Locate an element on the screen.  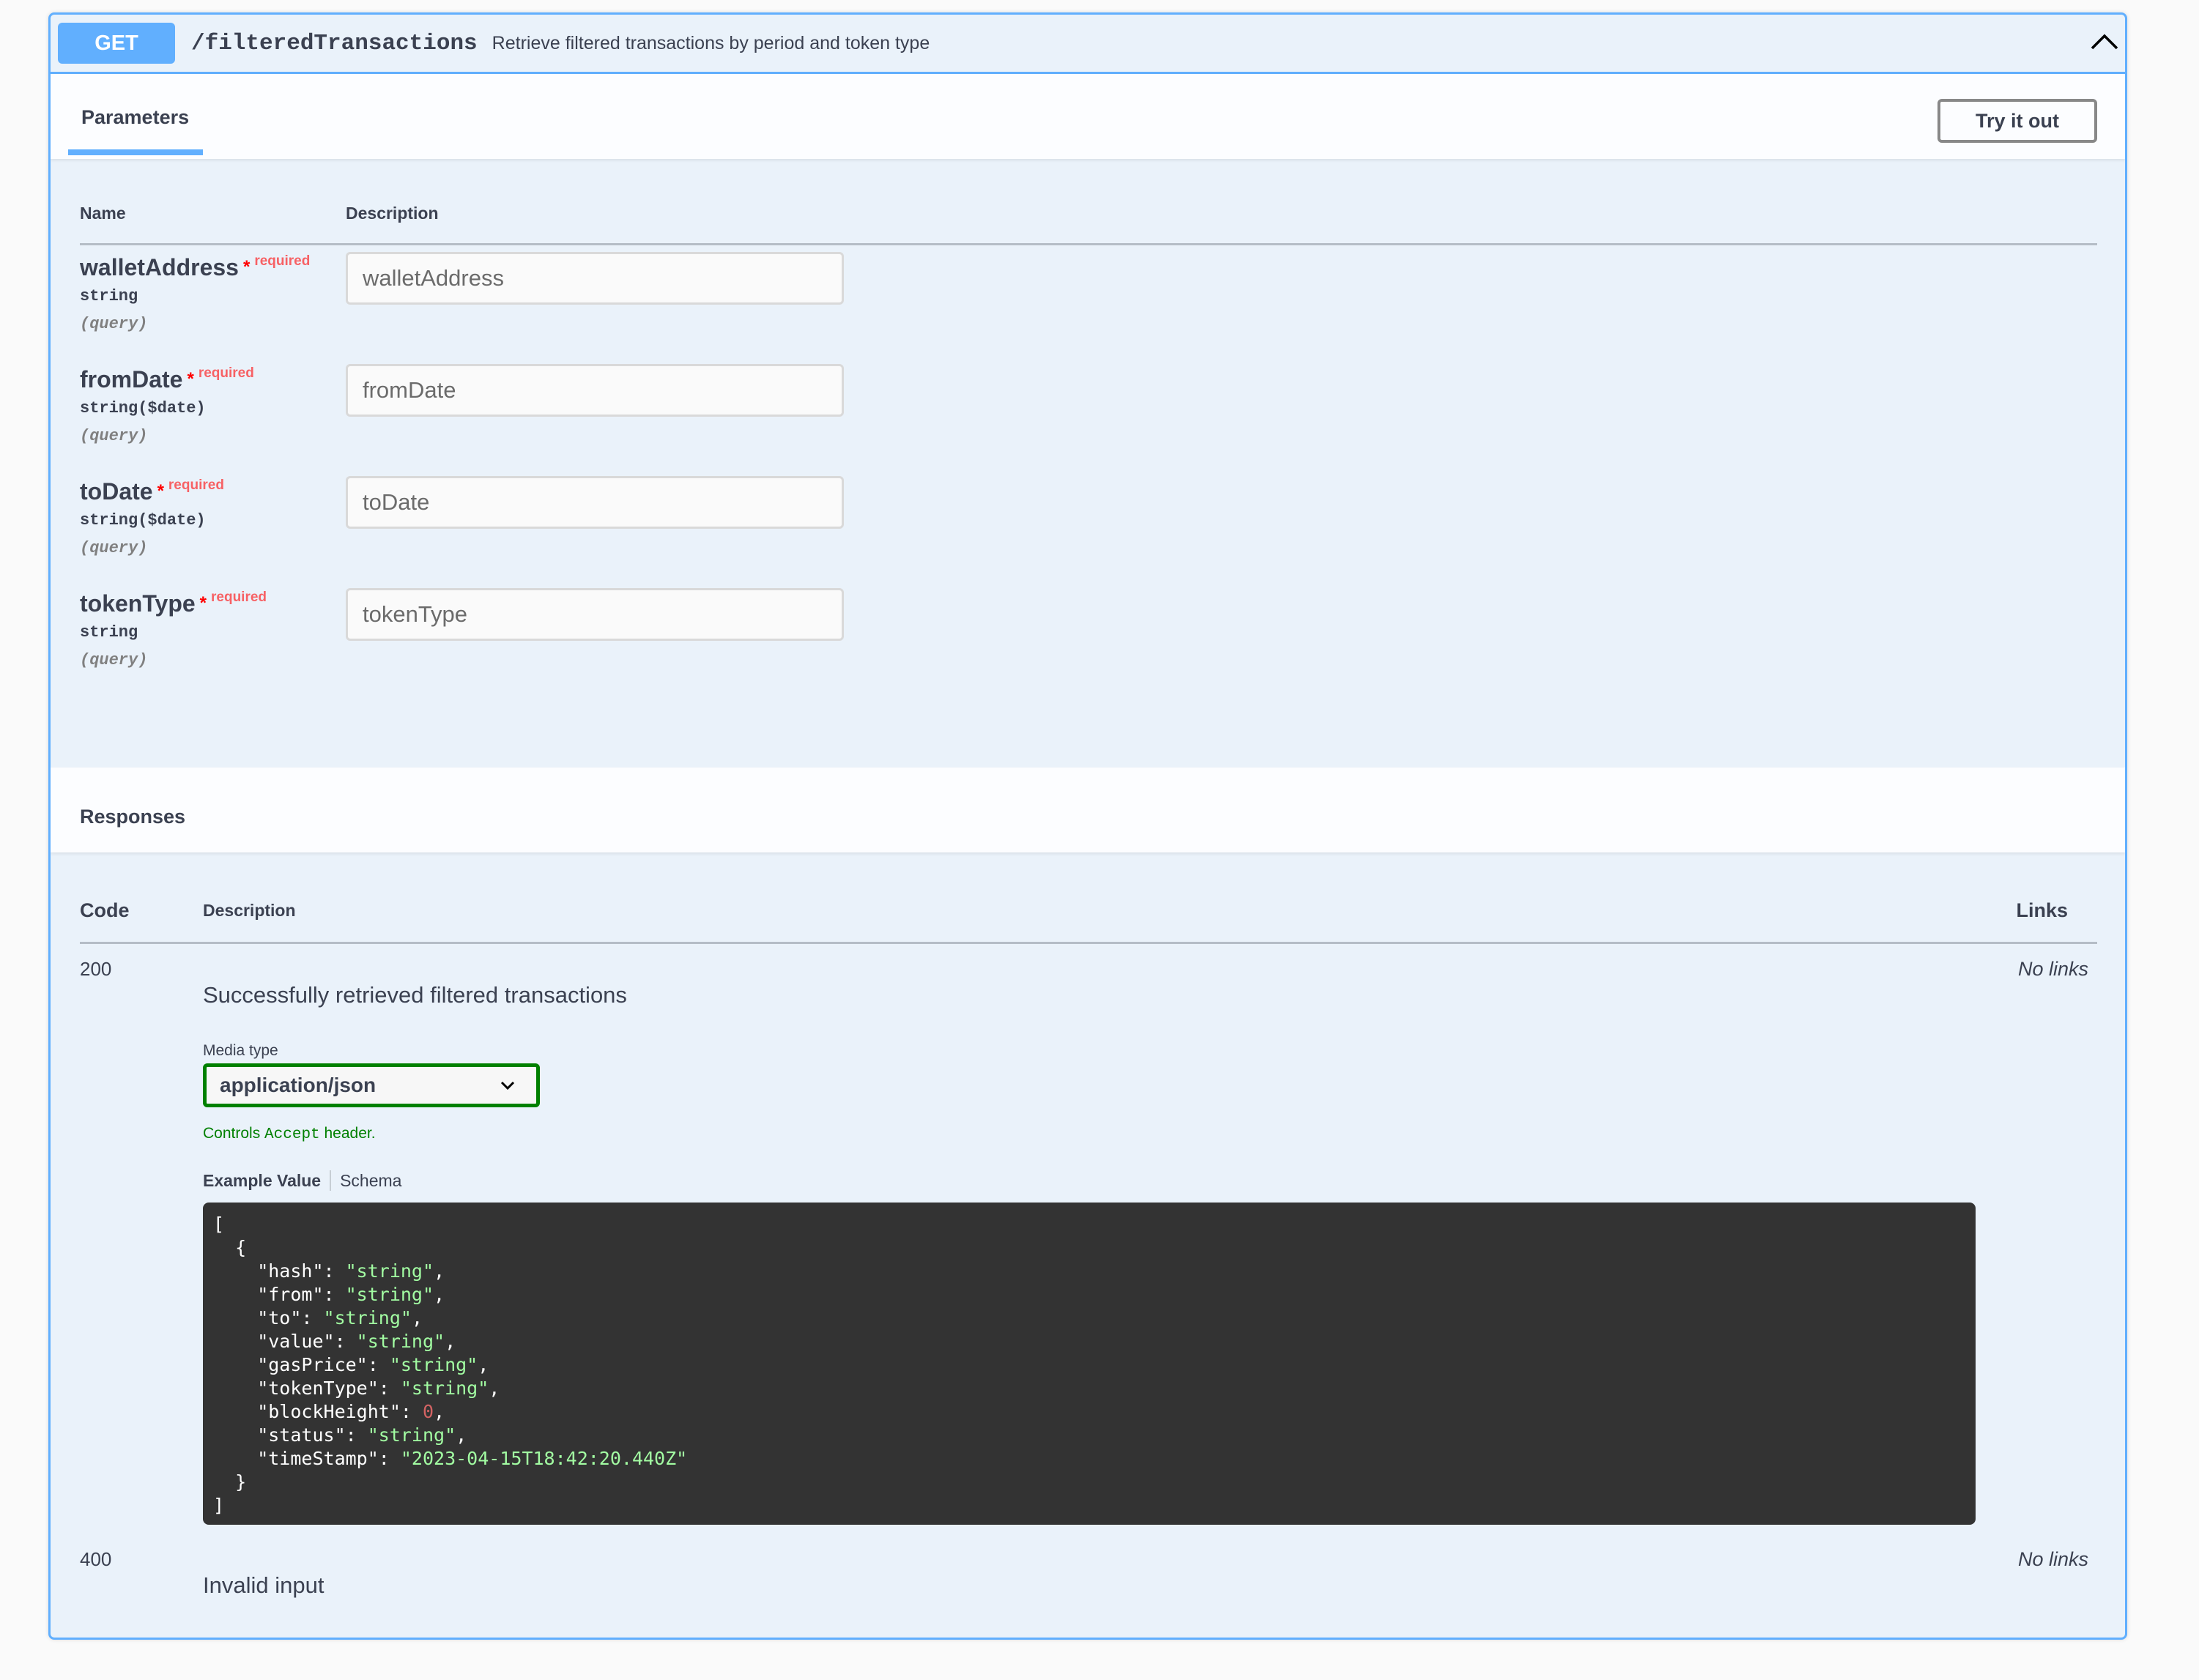
parameter-name: tokenType * required is located at coordinates (174, 603).